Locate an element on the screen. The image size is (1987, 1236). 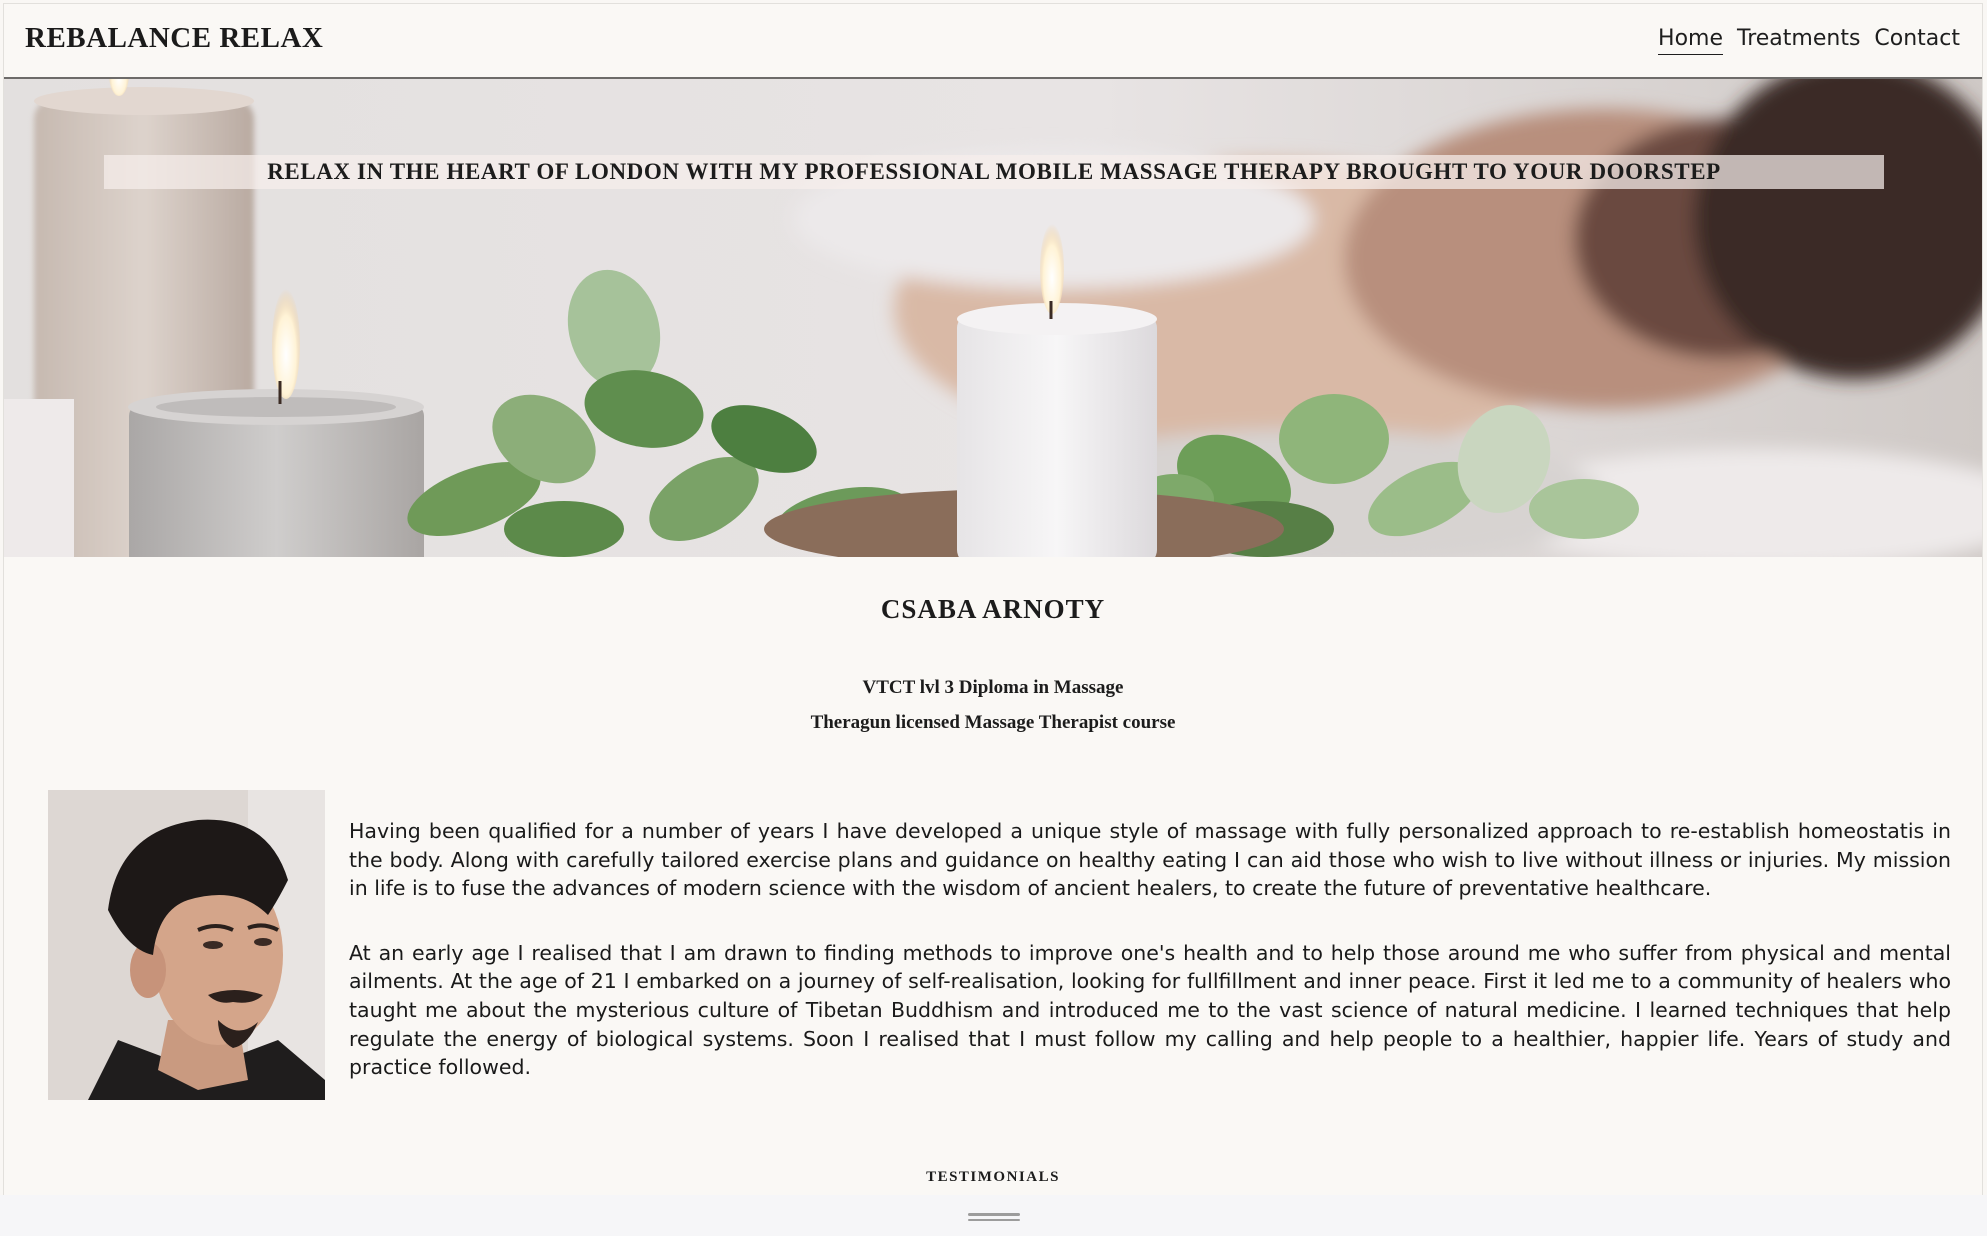
therapist-portrait is located at coordinates (186, 945).